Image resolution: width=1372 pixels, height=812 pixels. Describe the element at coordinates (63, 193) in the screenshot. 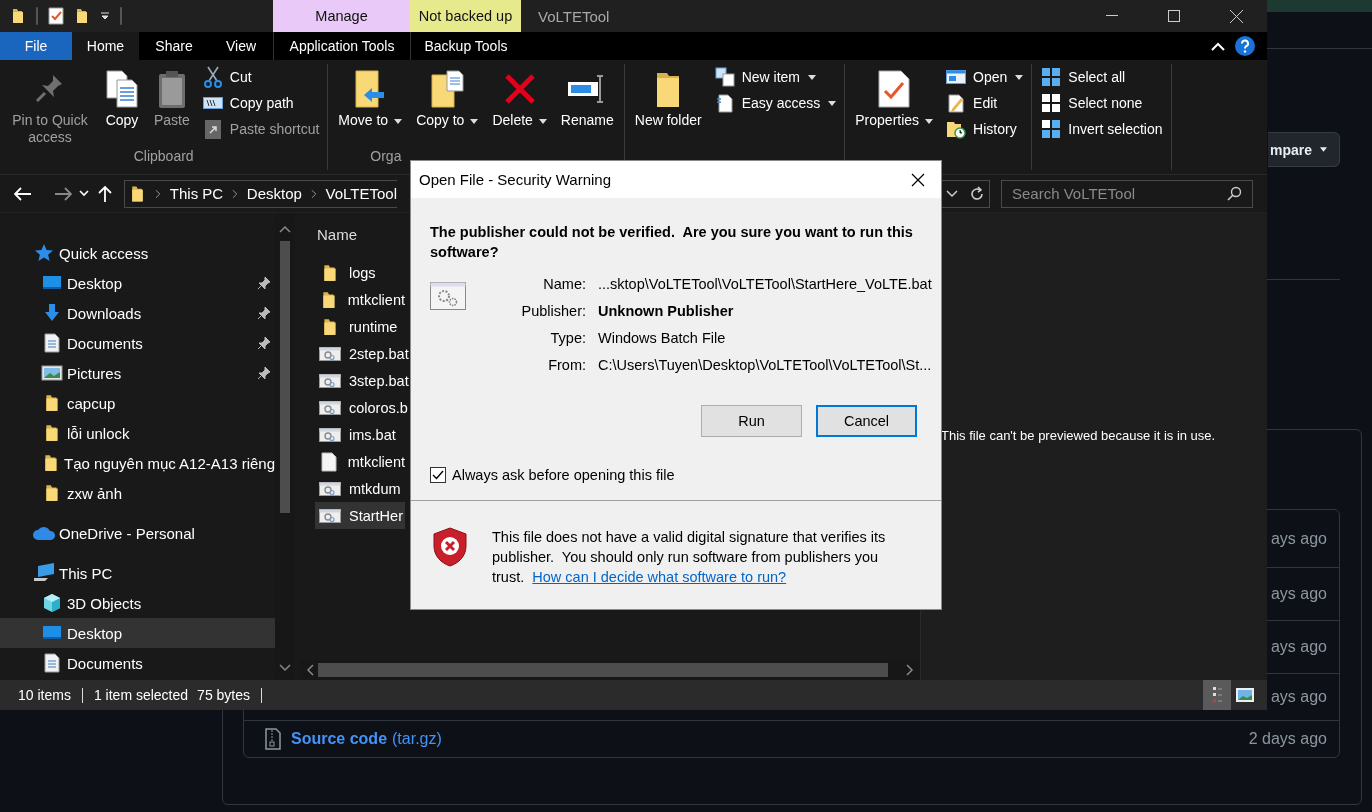

I see `forward-arrow-icon` at that location.